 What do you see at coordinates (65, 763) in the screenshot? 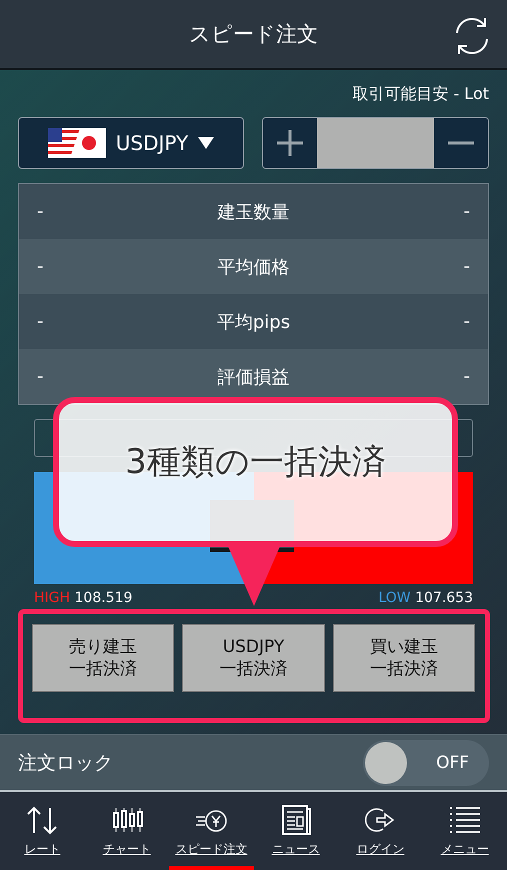
I see `order-lock-label: 注文ロック` at bounding box center [65, 763].